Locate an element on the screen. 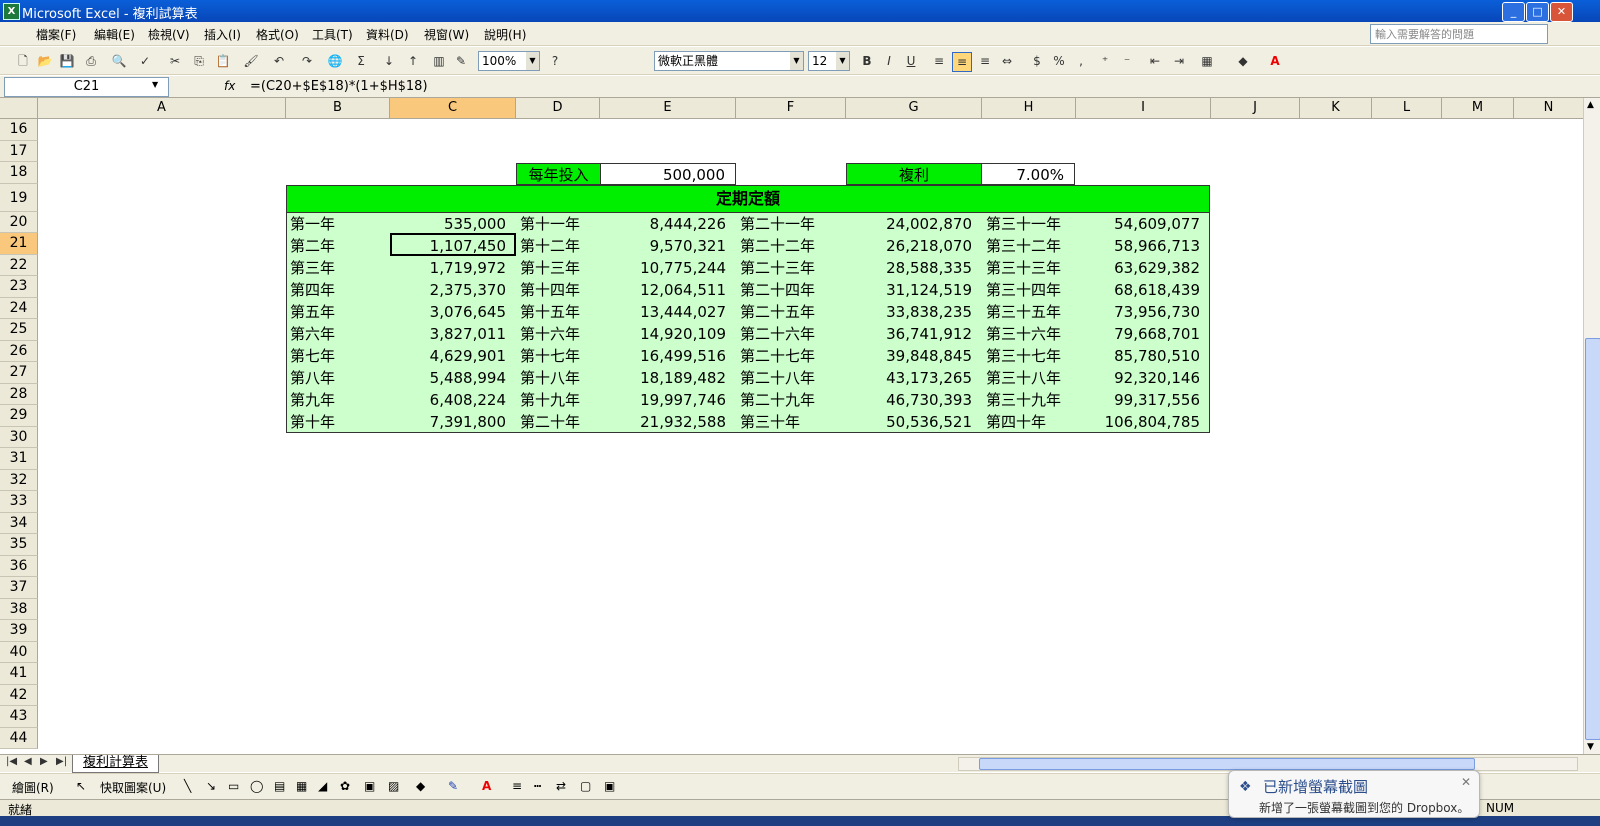 This screenshot has height=826, width=1600. year-value: 18,189,482 is located at coordinates (668, 378).